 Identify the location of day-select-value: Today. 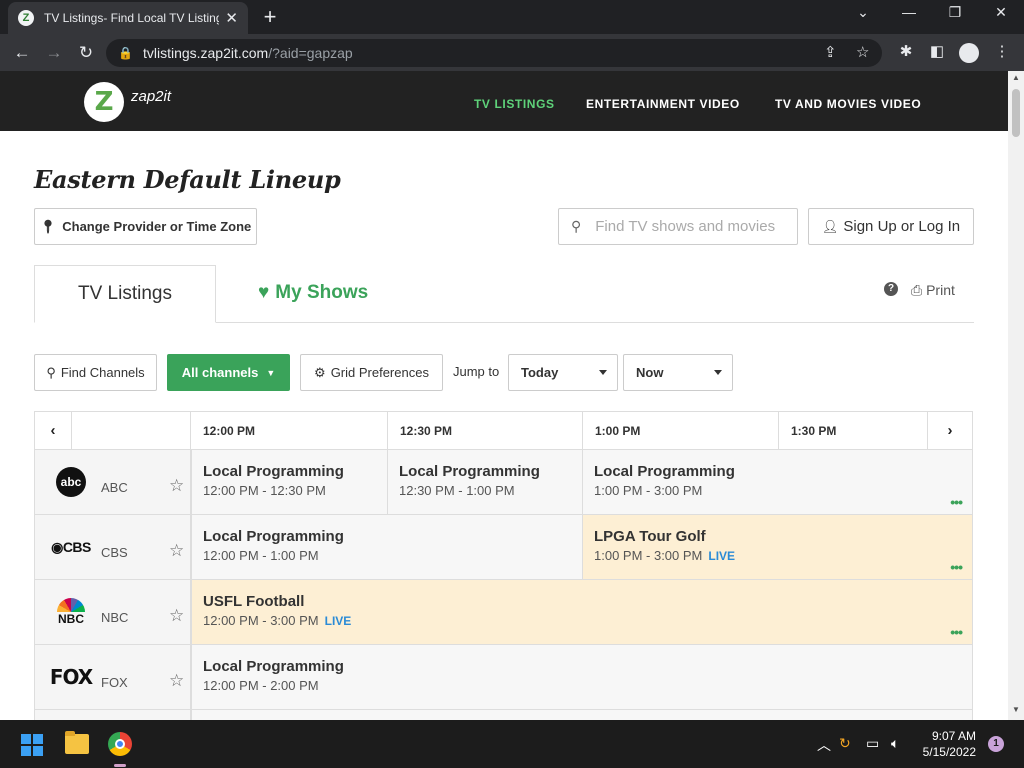
(540, 372).